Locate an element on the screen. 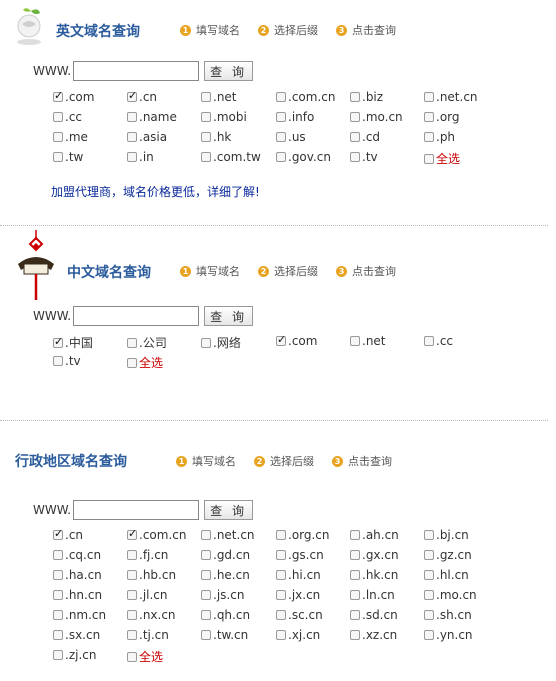  regional-suffix-zj-cn: .zj.cn is located at coordinates (74, 655).